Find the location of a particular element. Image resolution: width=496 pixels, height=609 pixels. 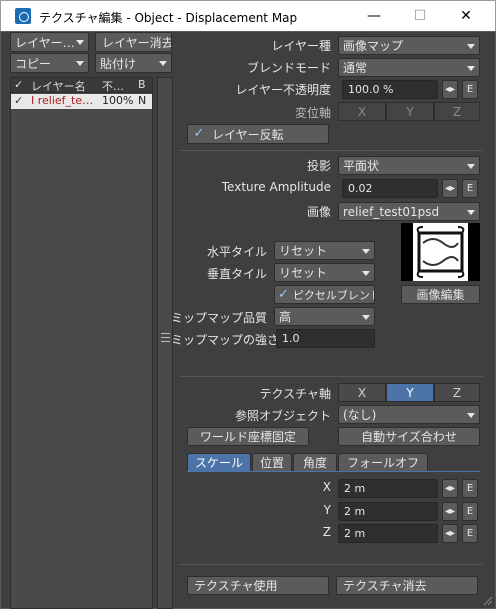

tab-rotation: 角度 is located at coordinates (315, 462).